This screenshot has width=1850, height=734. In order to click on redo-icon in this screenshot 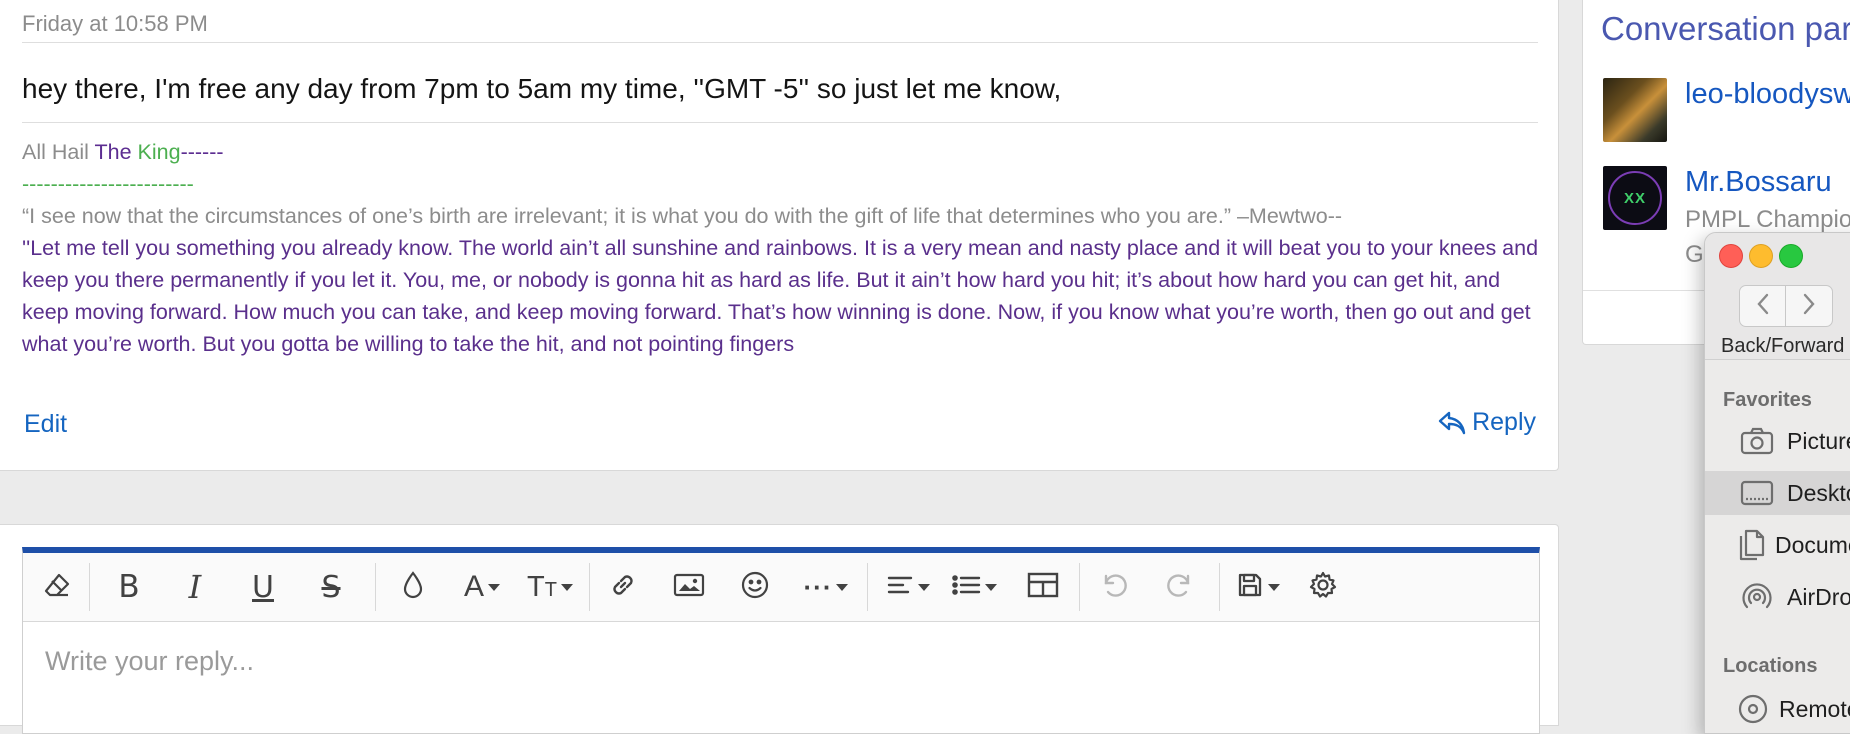, I will do `click(1181, 587)`.